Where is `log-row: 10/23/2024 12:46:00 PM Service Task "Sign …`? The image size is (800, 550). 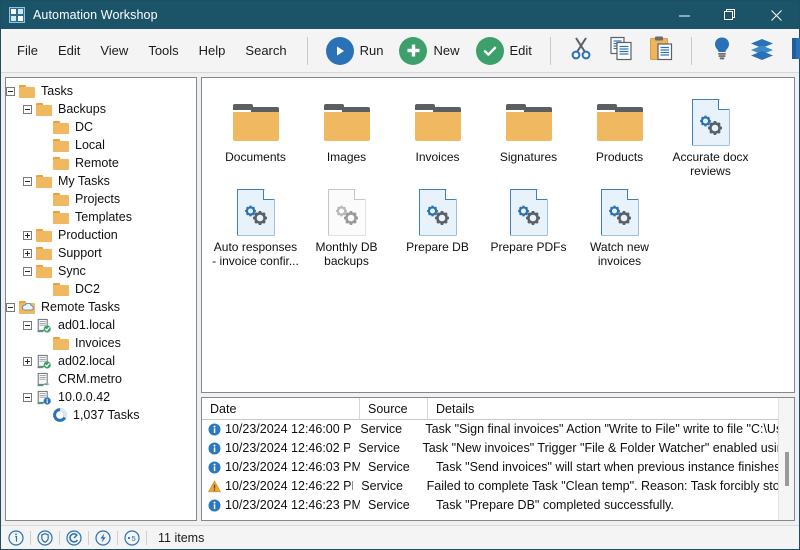
log-row: 10/23/2024 12:46:00 PM Service Task "Sign … is located at coordinates (498, 429).